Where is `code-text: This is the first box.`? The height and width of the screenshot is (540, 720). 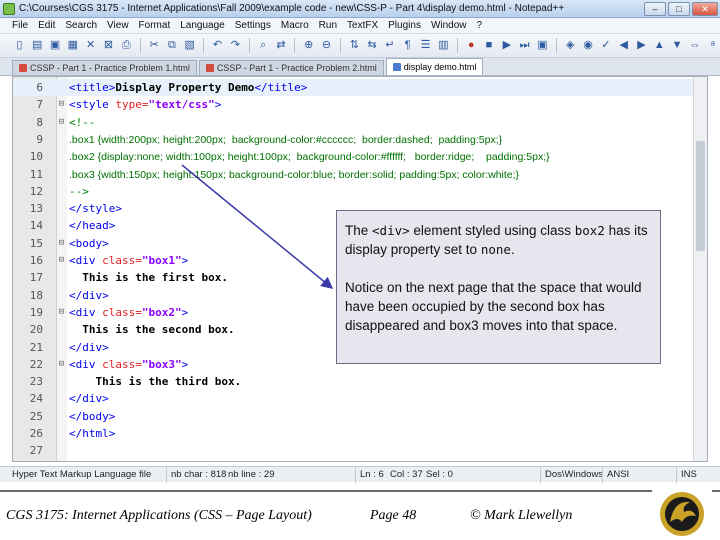 code-text: This is the first box. is located at coordinates (148, 277).